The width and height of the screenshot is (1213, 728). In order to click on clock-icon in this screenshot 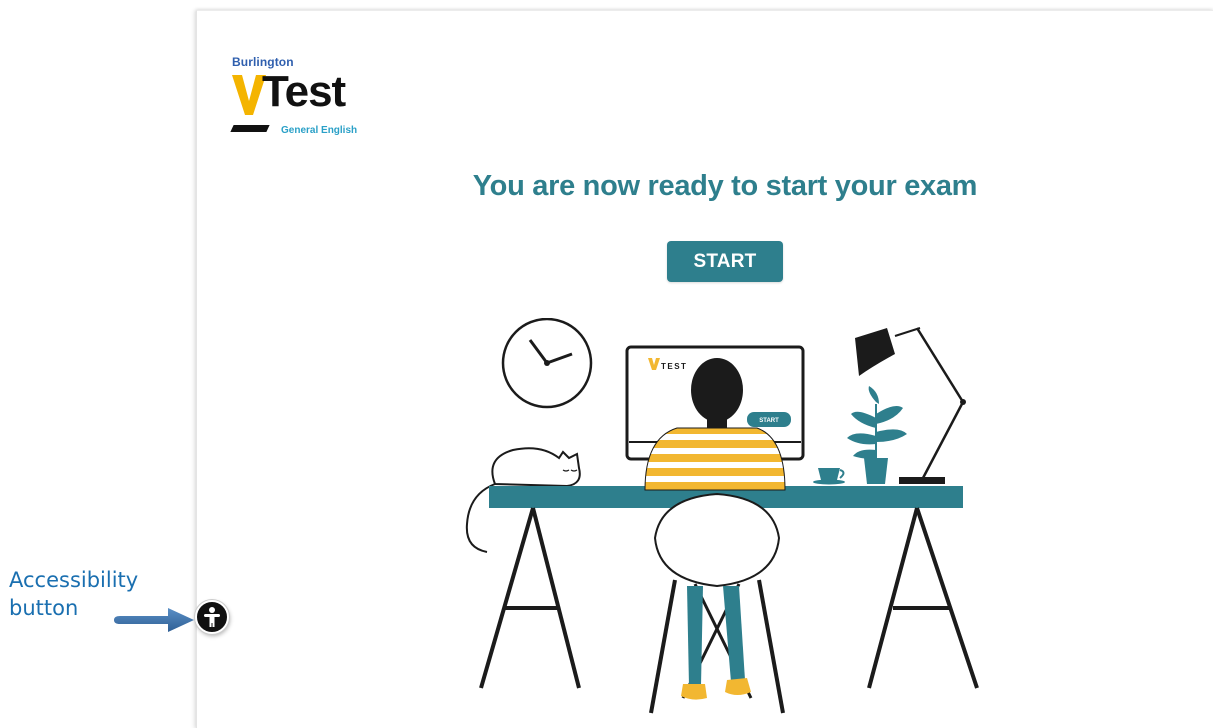, I will do `click(547, 363)`.